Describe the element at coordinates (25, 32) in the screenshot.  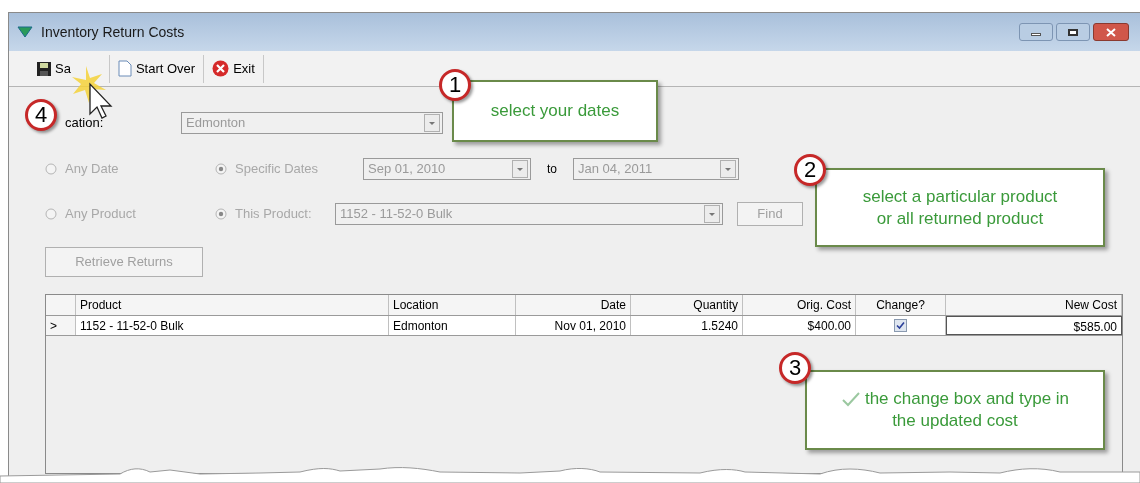
I see `app-logo-icon` at that location.